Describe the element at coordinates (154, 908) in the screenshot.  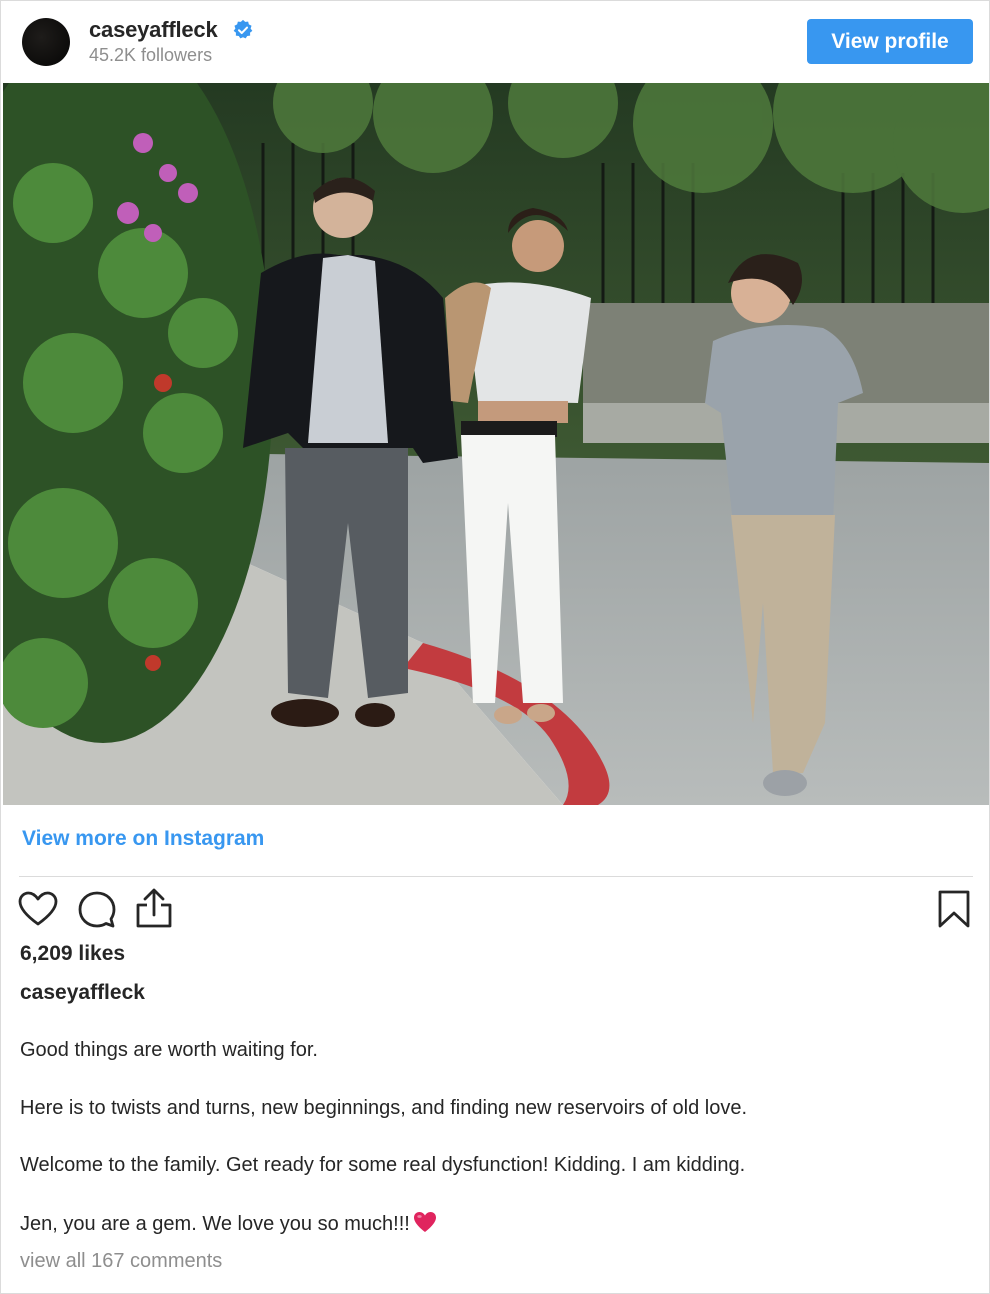
I see `share-icon` at that location.